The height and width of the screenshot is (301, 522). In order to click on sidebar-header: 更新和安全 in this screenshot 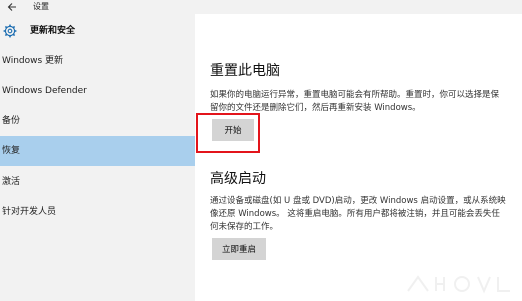, I will do `click(97, 30)`.